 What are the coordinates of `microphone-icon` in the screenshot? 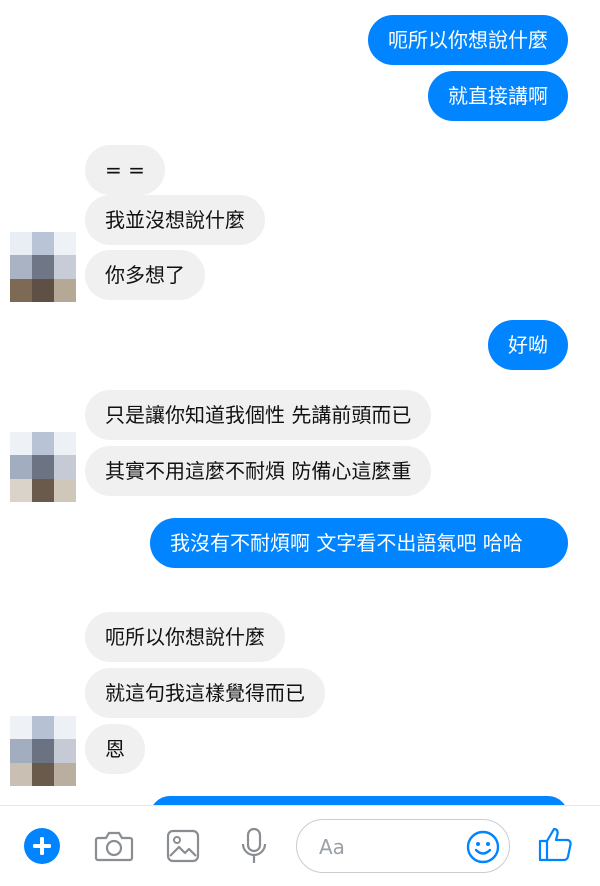 It's located at (254, 846).